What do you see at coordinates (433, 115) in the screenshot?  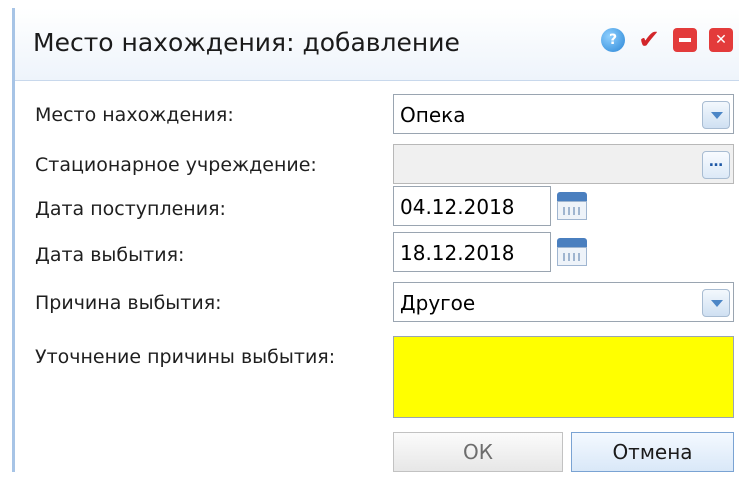 I see `location-value: Опека` at bounding box center [433, 115].